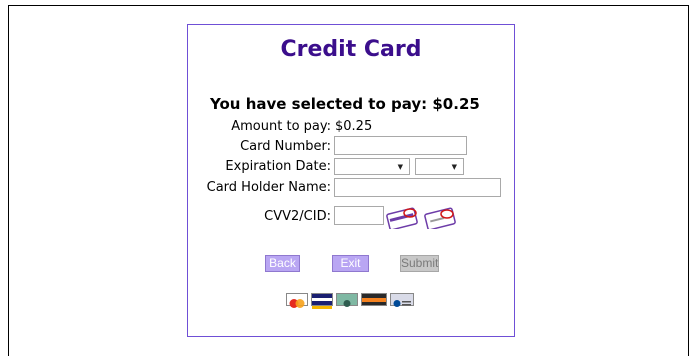 The width and height of the screenshot is (691, 356). I want to click on generic-card-logo, so click(347, 300).